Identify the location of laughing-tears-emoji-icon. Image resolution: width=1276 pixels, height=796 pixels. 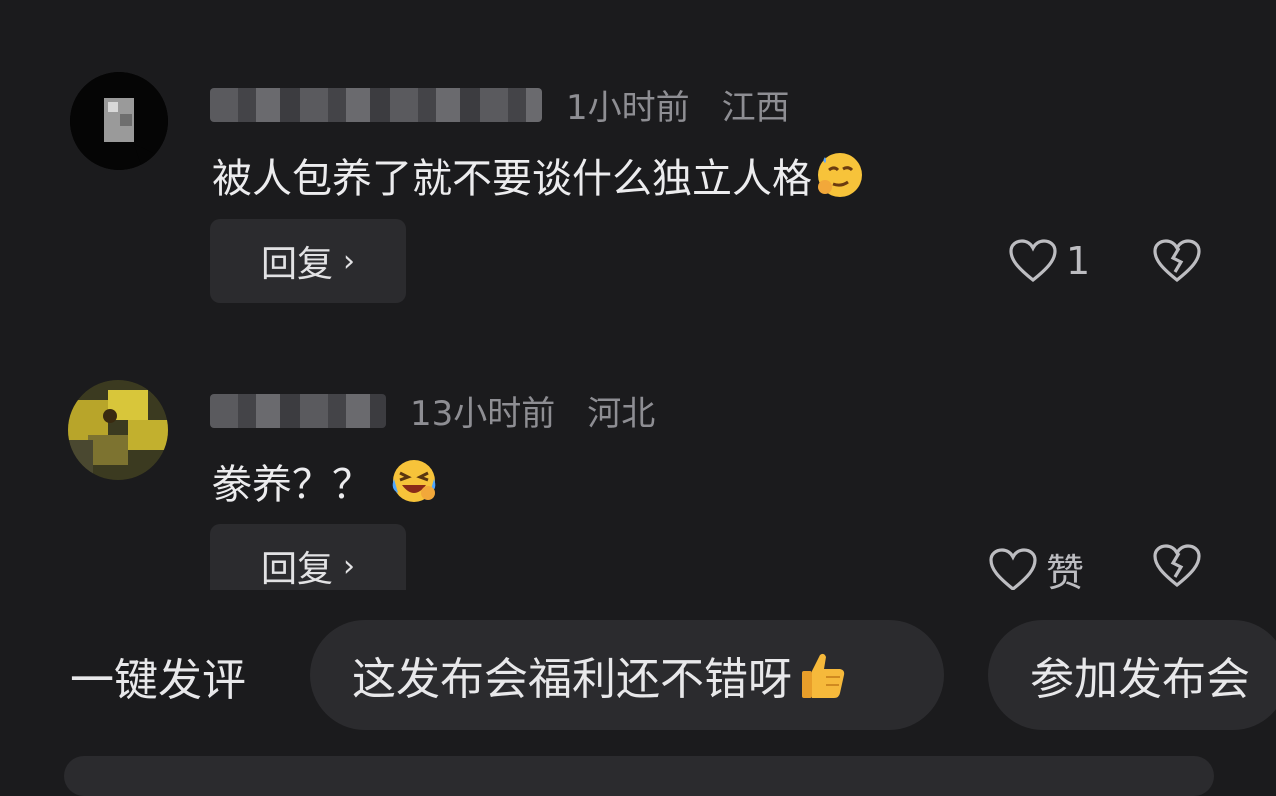
(414, 481).